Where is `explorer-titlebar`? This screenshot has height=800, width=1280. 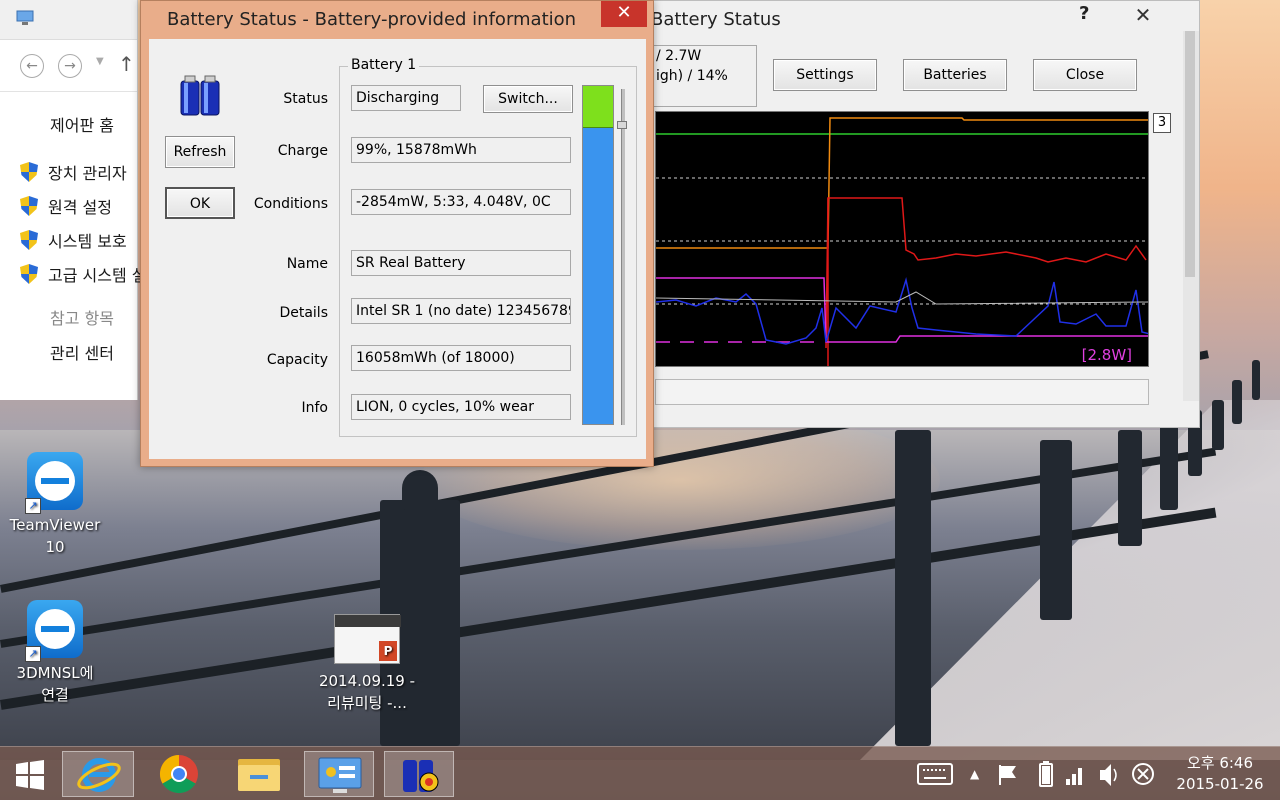
explorer-titlebar is located at coordinates (68, 20).